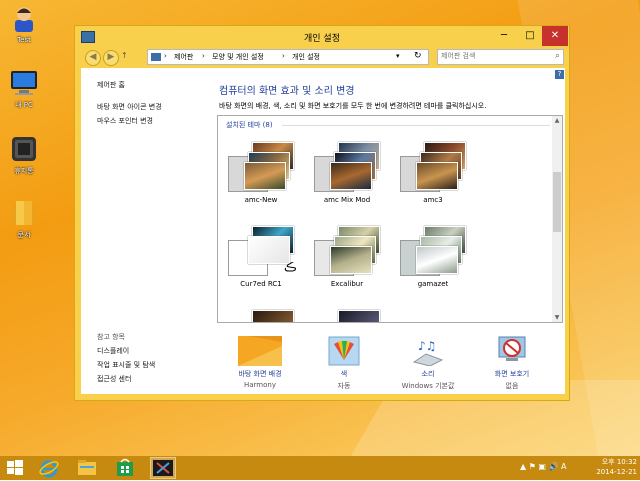  I want to click on file-explorer-icon, so click(87, 467).